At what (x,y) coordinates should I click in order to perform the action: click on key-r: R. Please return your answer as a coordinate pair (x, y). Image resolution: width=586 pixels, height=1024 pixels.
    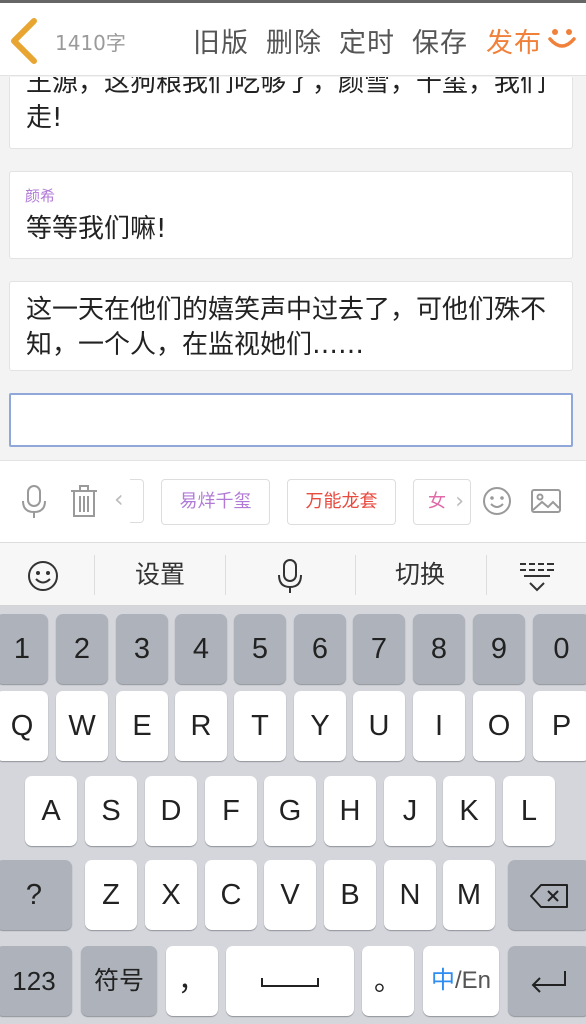
    Looking at the image, I should click on (201, 726).